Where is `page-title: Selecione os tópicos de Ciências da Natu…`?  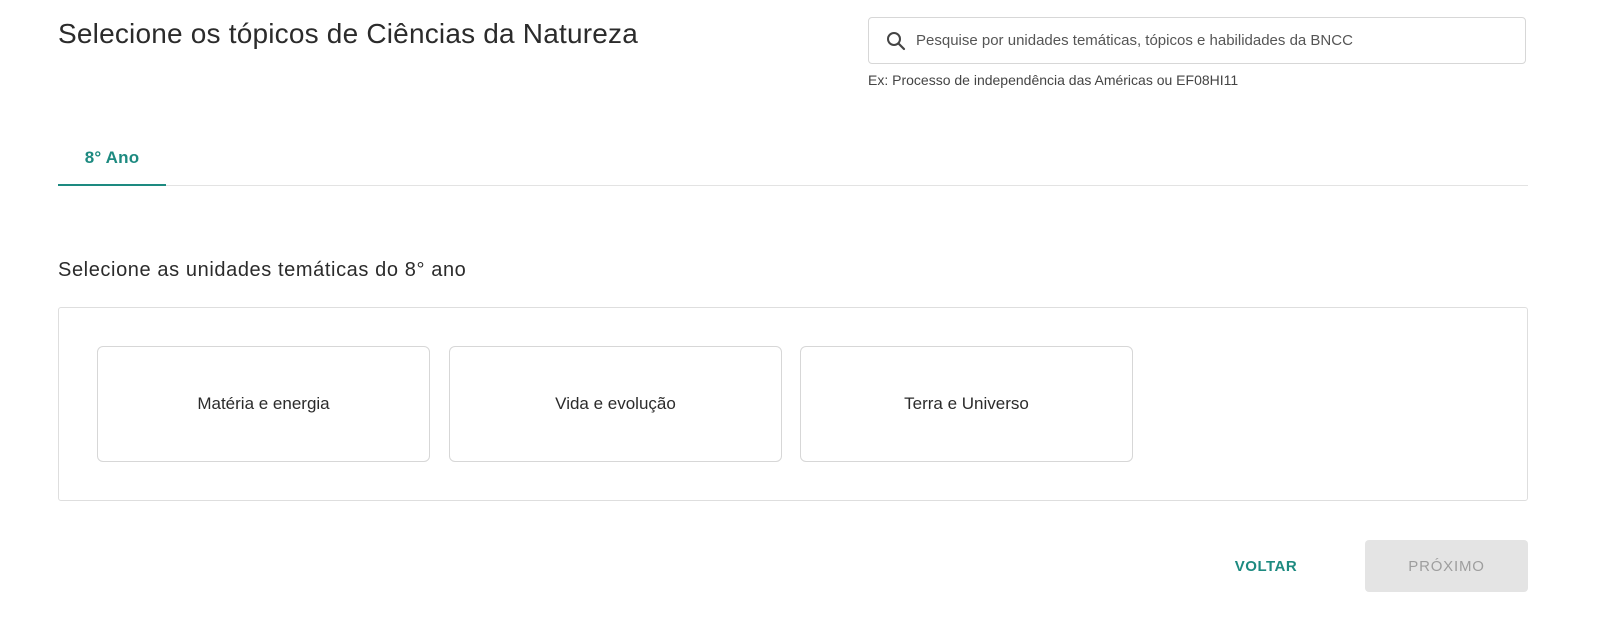
page-title: Selecione os tópicos de Ciências da Natu… is located at coordinates (348, 33).